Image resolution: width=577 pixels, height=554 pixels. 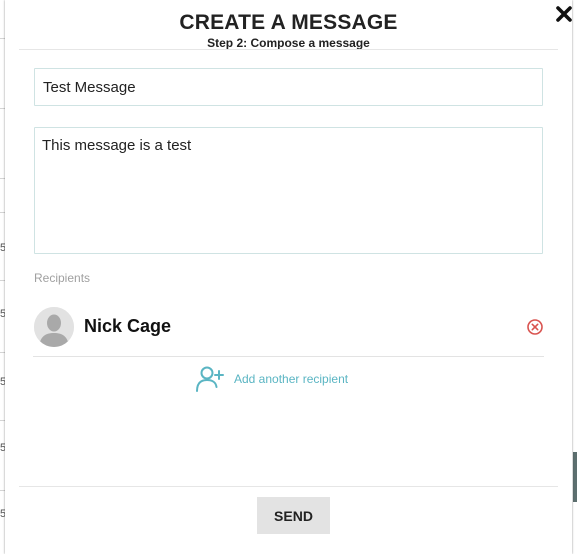 What do you see at coordinates (210, 379) in the screenshot?
I see `add-user-icon` at bounding box center [210, 379].